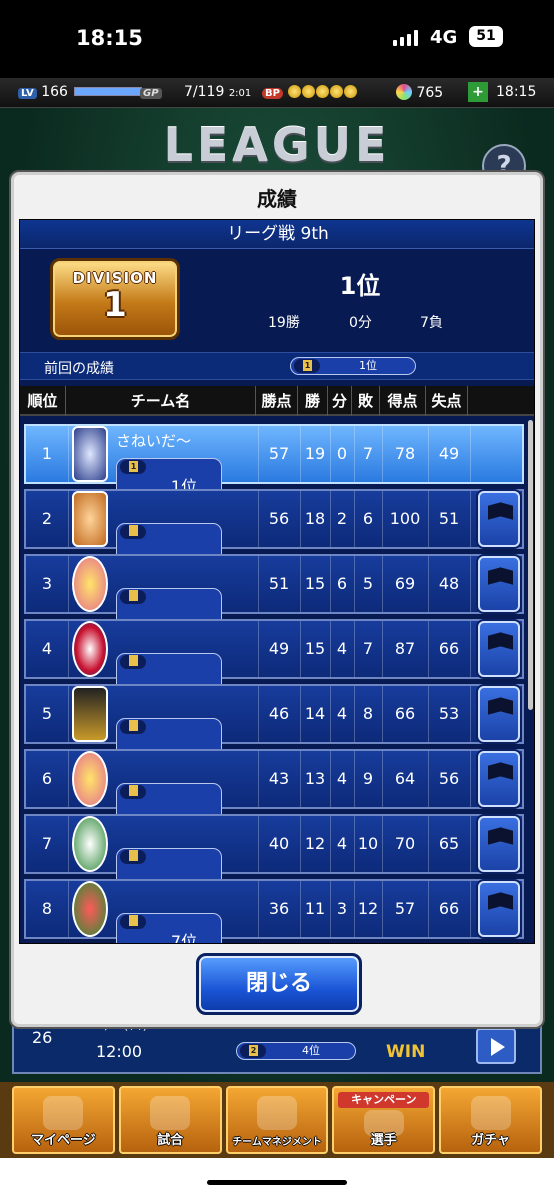  I want to click on gp-badge: GP, so click(151, 93).